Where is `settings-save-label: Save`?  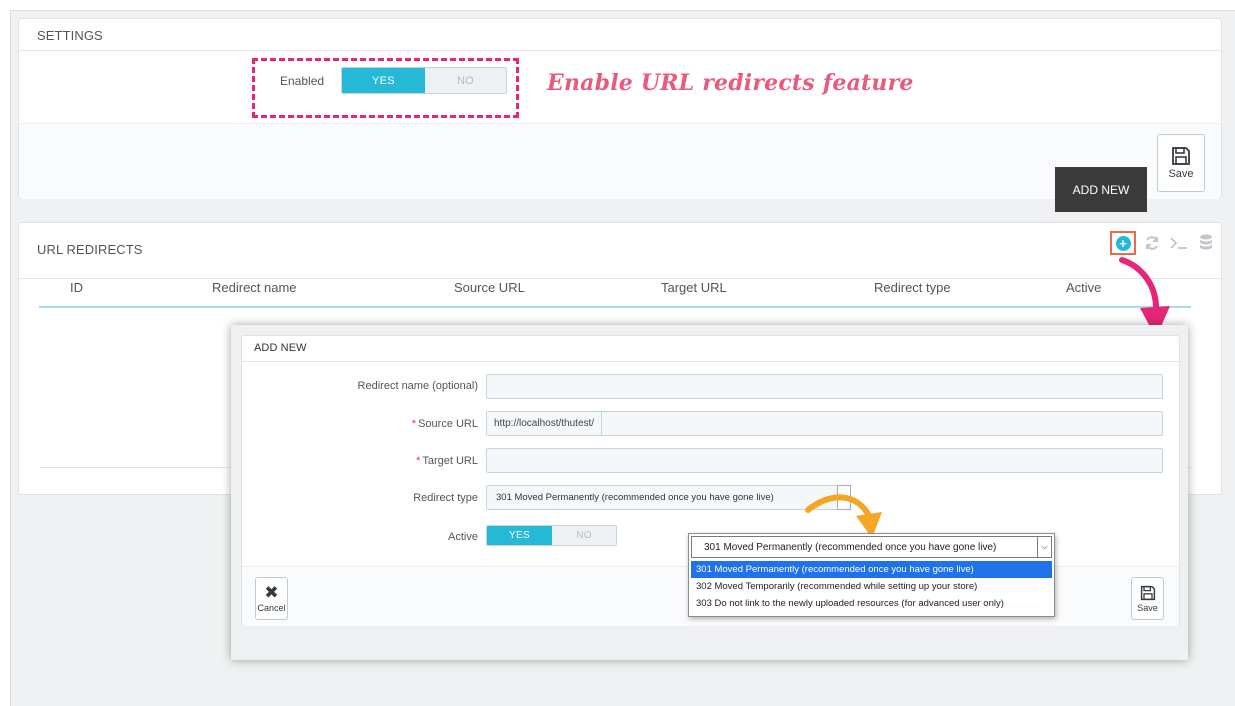 settings-save-label: Save is located at coordinates (1181, 174).